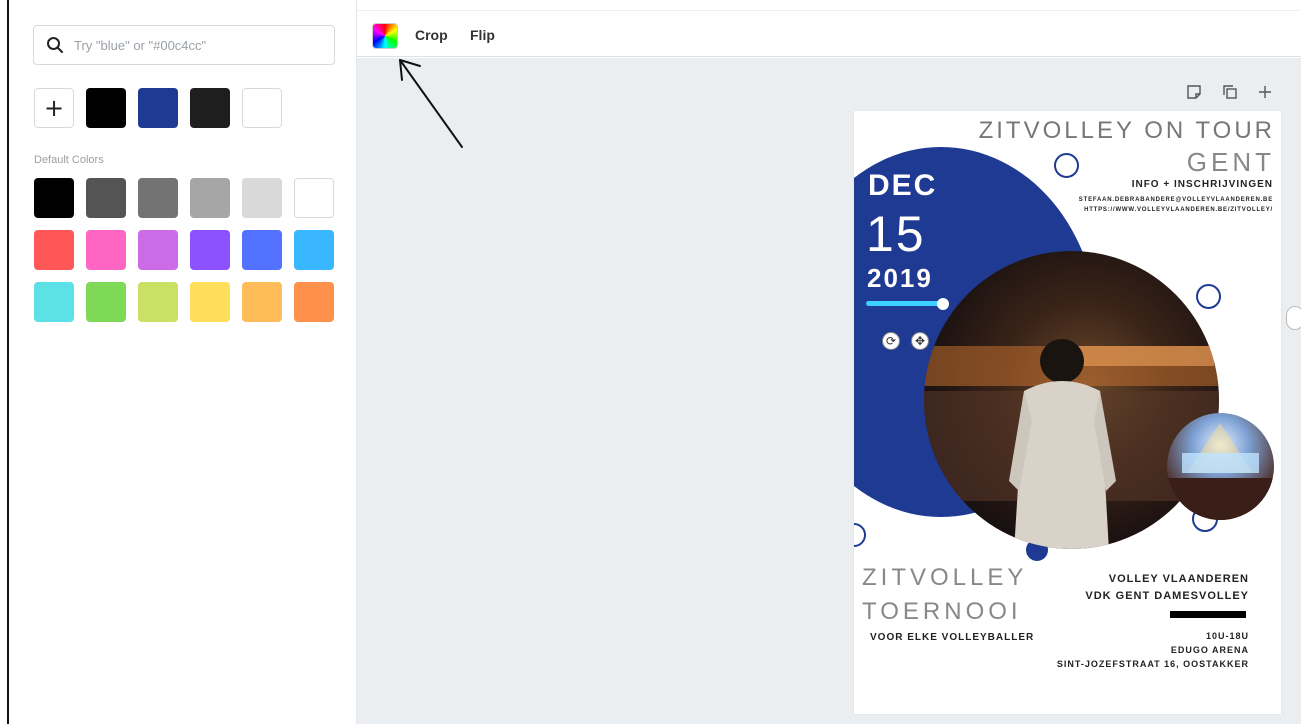  I want to click on search-icon, so click(55, 45).